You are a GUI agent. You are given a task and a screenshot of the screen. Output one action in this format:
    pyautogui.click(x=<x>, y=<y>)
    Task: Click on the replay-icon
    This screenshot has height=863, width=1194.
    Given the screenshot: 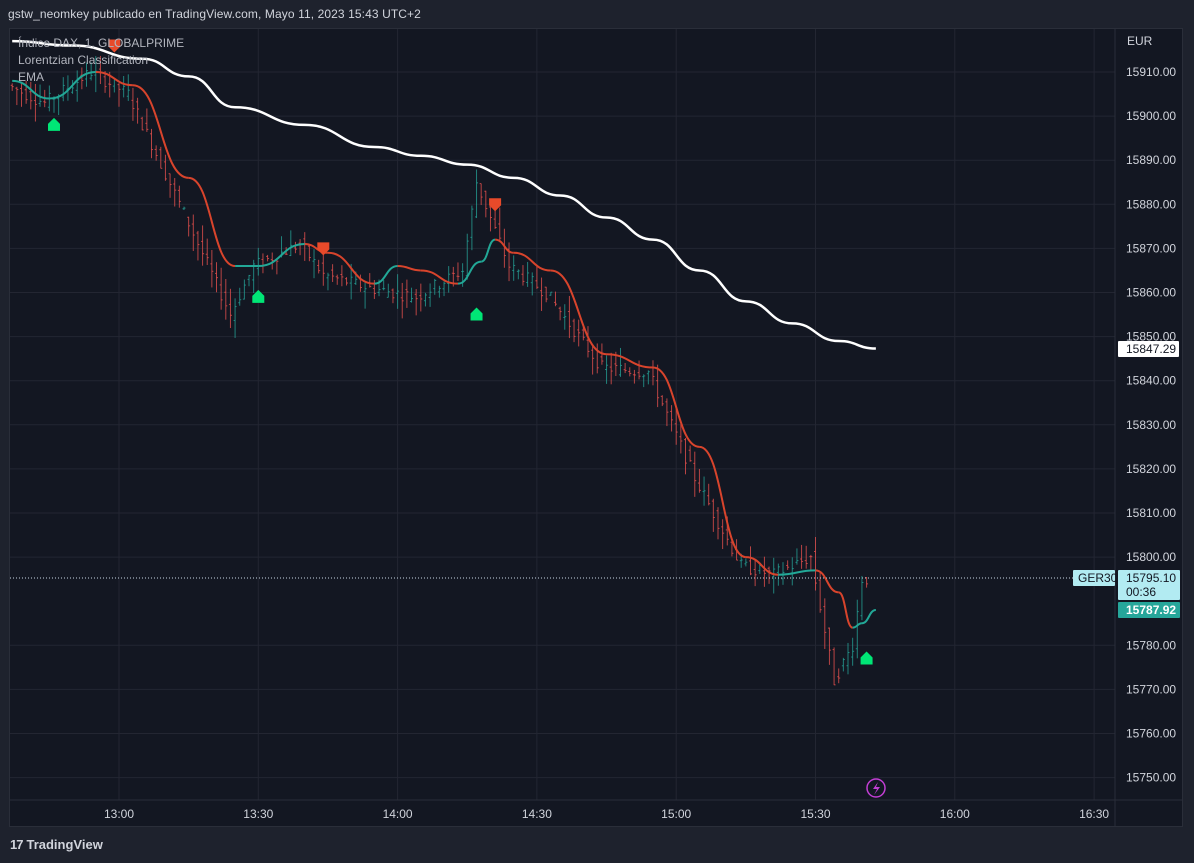 What is the action you would take?
    pyautogui.click(x=876, y=788)
    